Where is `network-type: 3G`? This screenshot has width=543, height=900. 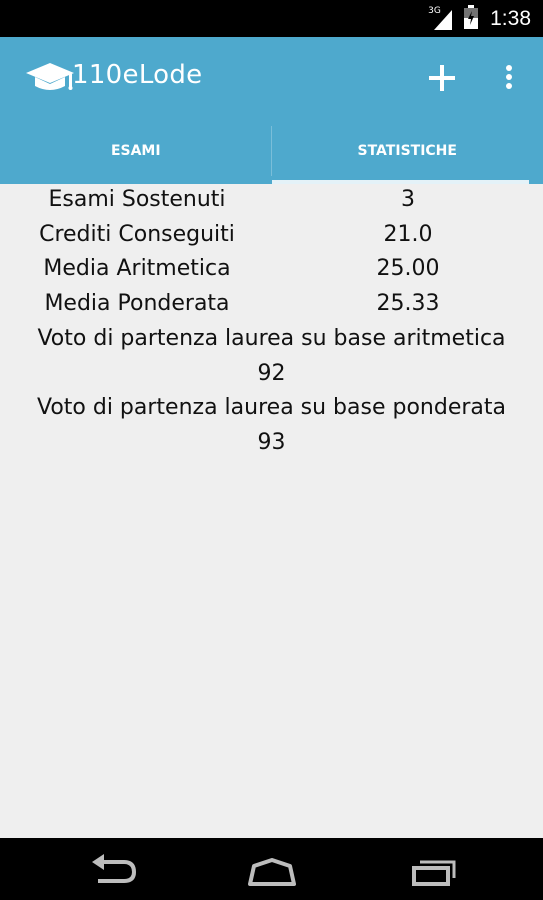 network-type: 3G is located at coordinates (434, 10).